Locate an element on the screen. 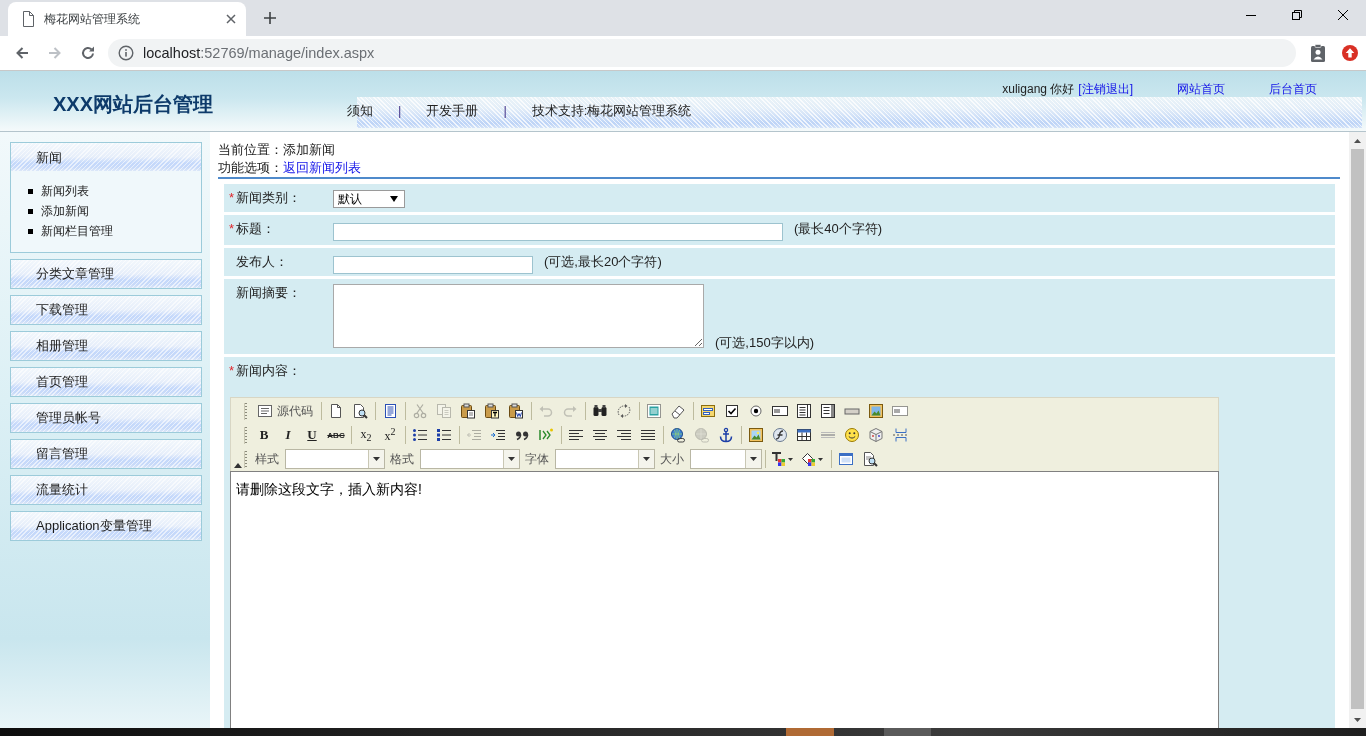  sidebar-item: 相册管理 is located at coordinates (106, 346).